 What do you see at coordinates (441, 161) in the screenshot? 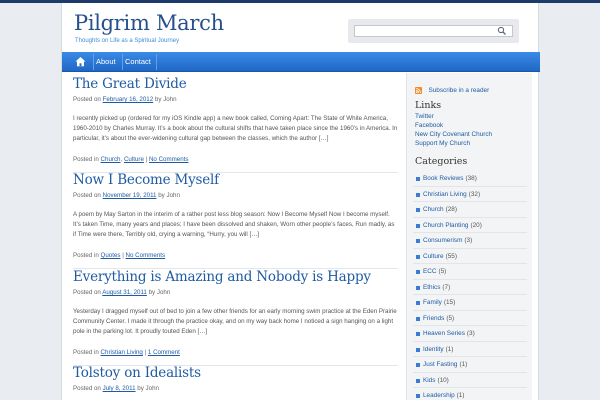
I see `categories-heading: Categories` at bounding box center [441, 161].